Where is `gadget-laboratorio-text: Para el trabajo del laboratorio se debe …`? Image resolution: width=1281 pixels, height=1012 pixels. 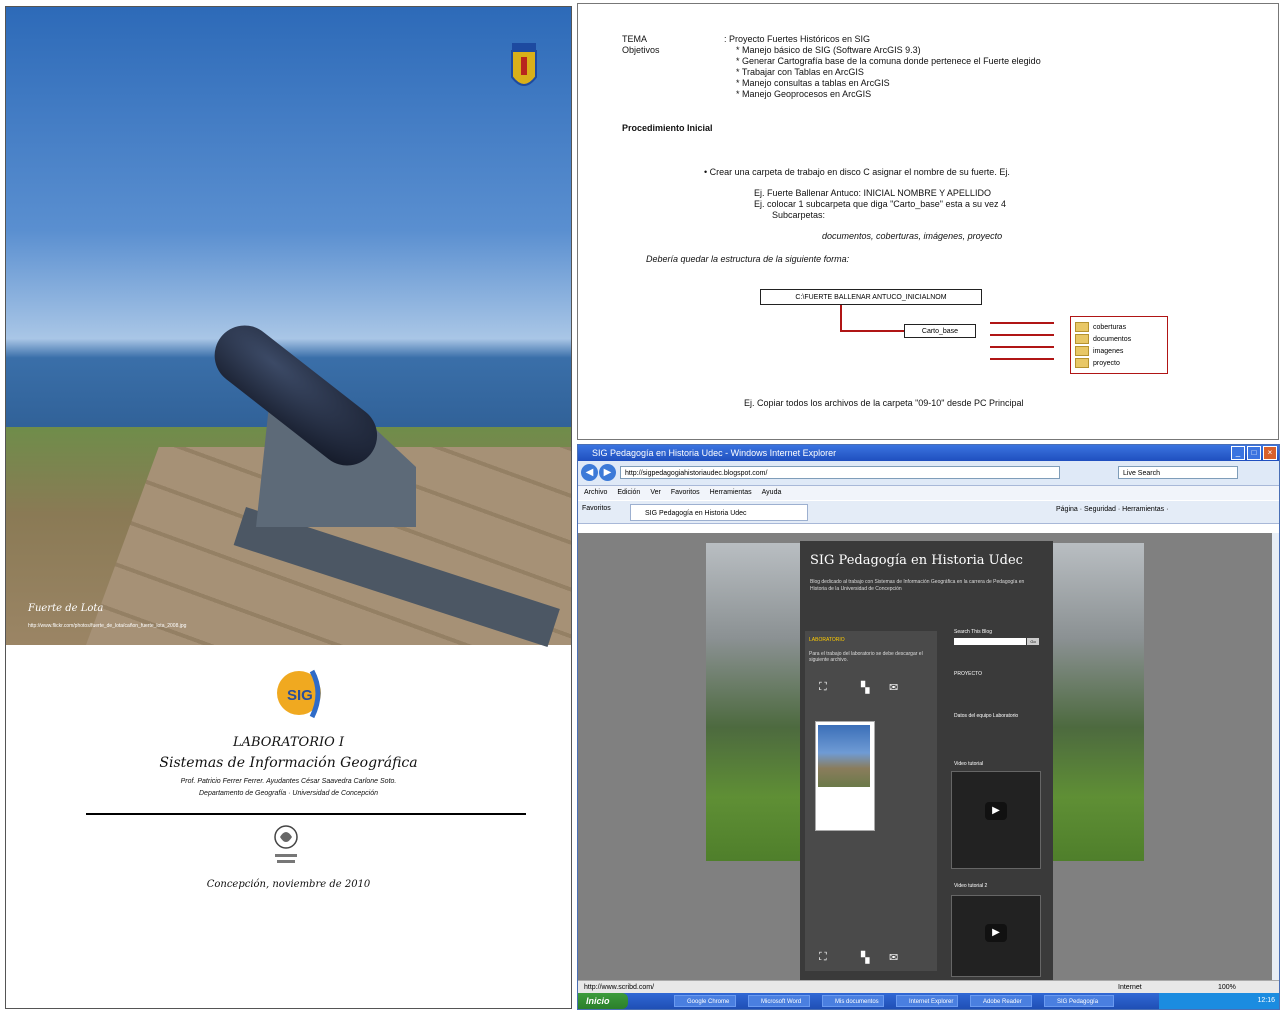 gadget-laboratorio-text: Para el trabajo del laboratorio se debe … is located at coordinates (866, 657).